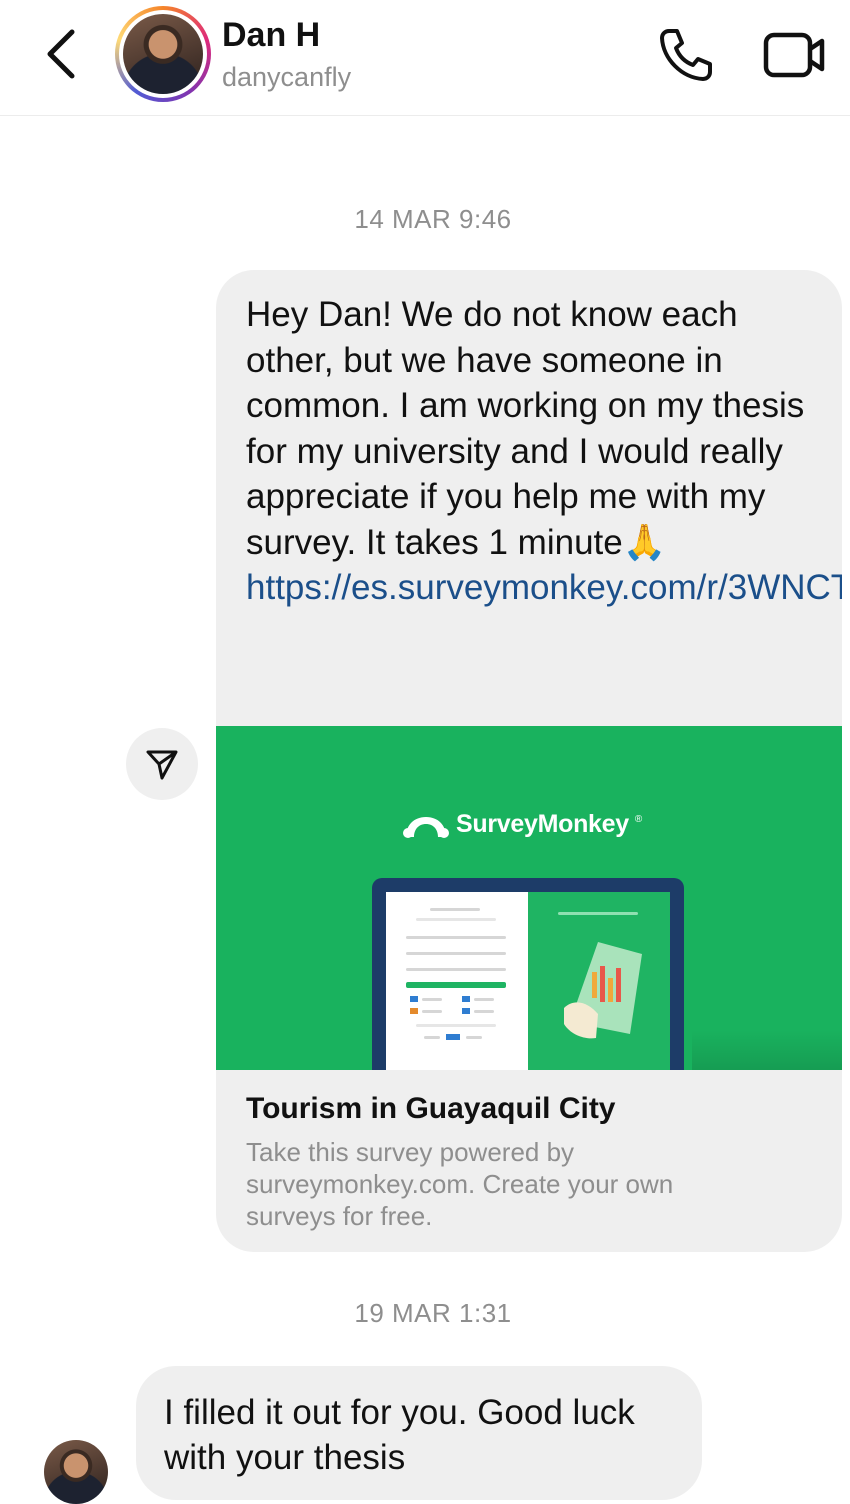  I want to click on link-preview-title: Tourism in Guayaquil City, so click(431, 1109).